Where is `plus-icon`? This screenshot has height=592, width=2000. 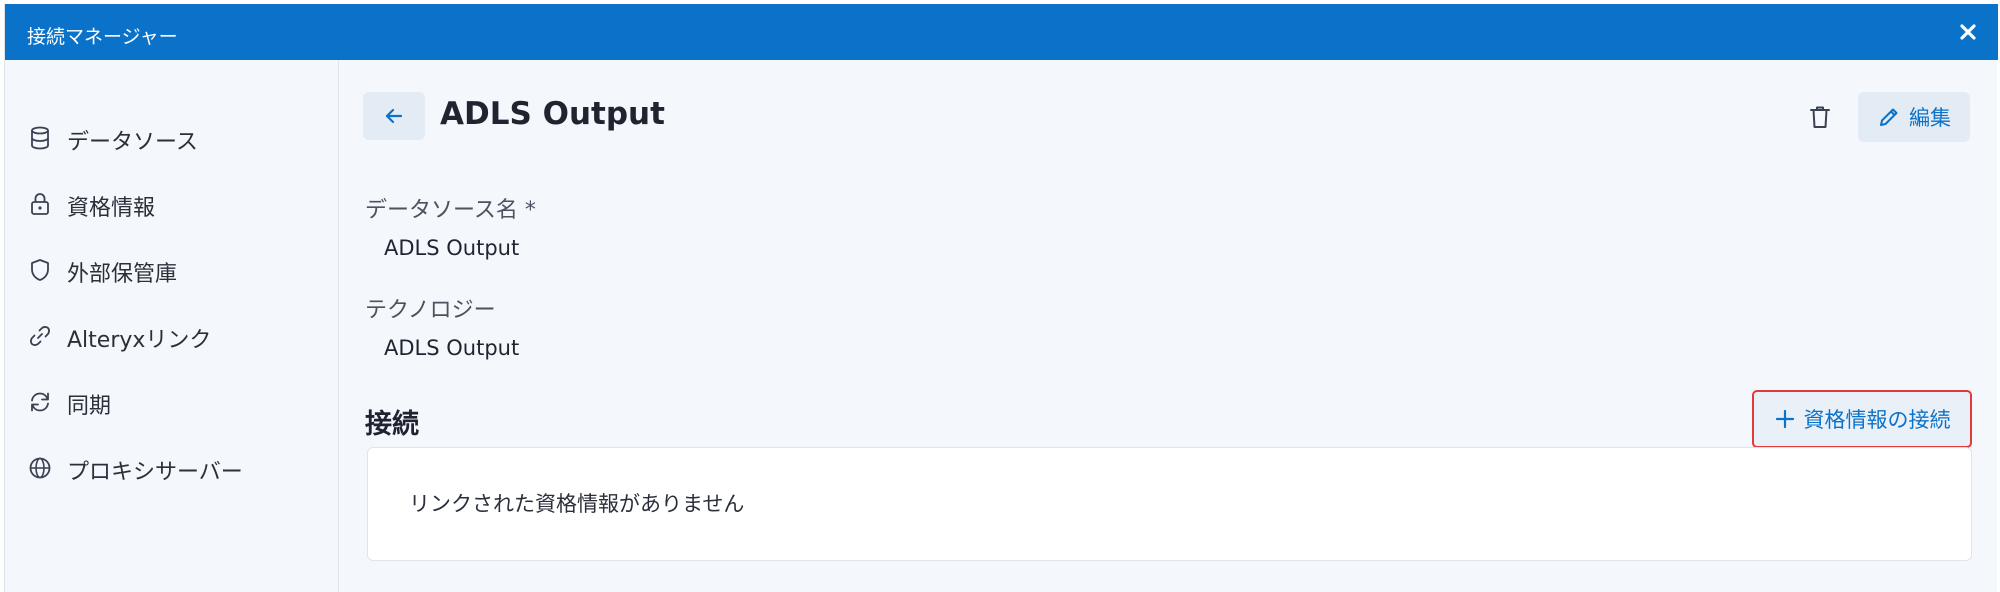
plus-icon is located at coordinates (1784, 419).